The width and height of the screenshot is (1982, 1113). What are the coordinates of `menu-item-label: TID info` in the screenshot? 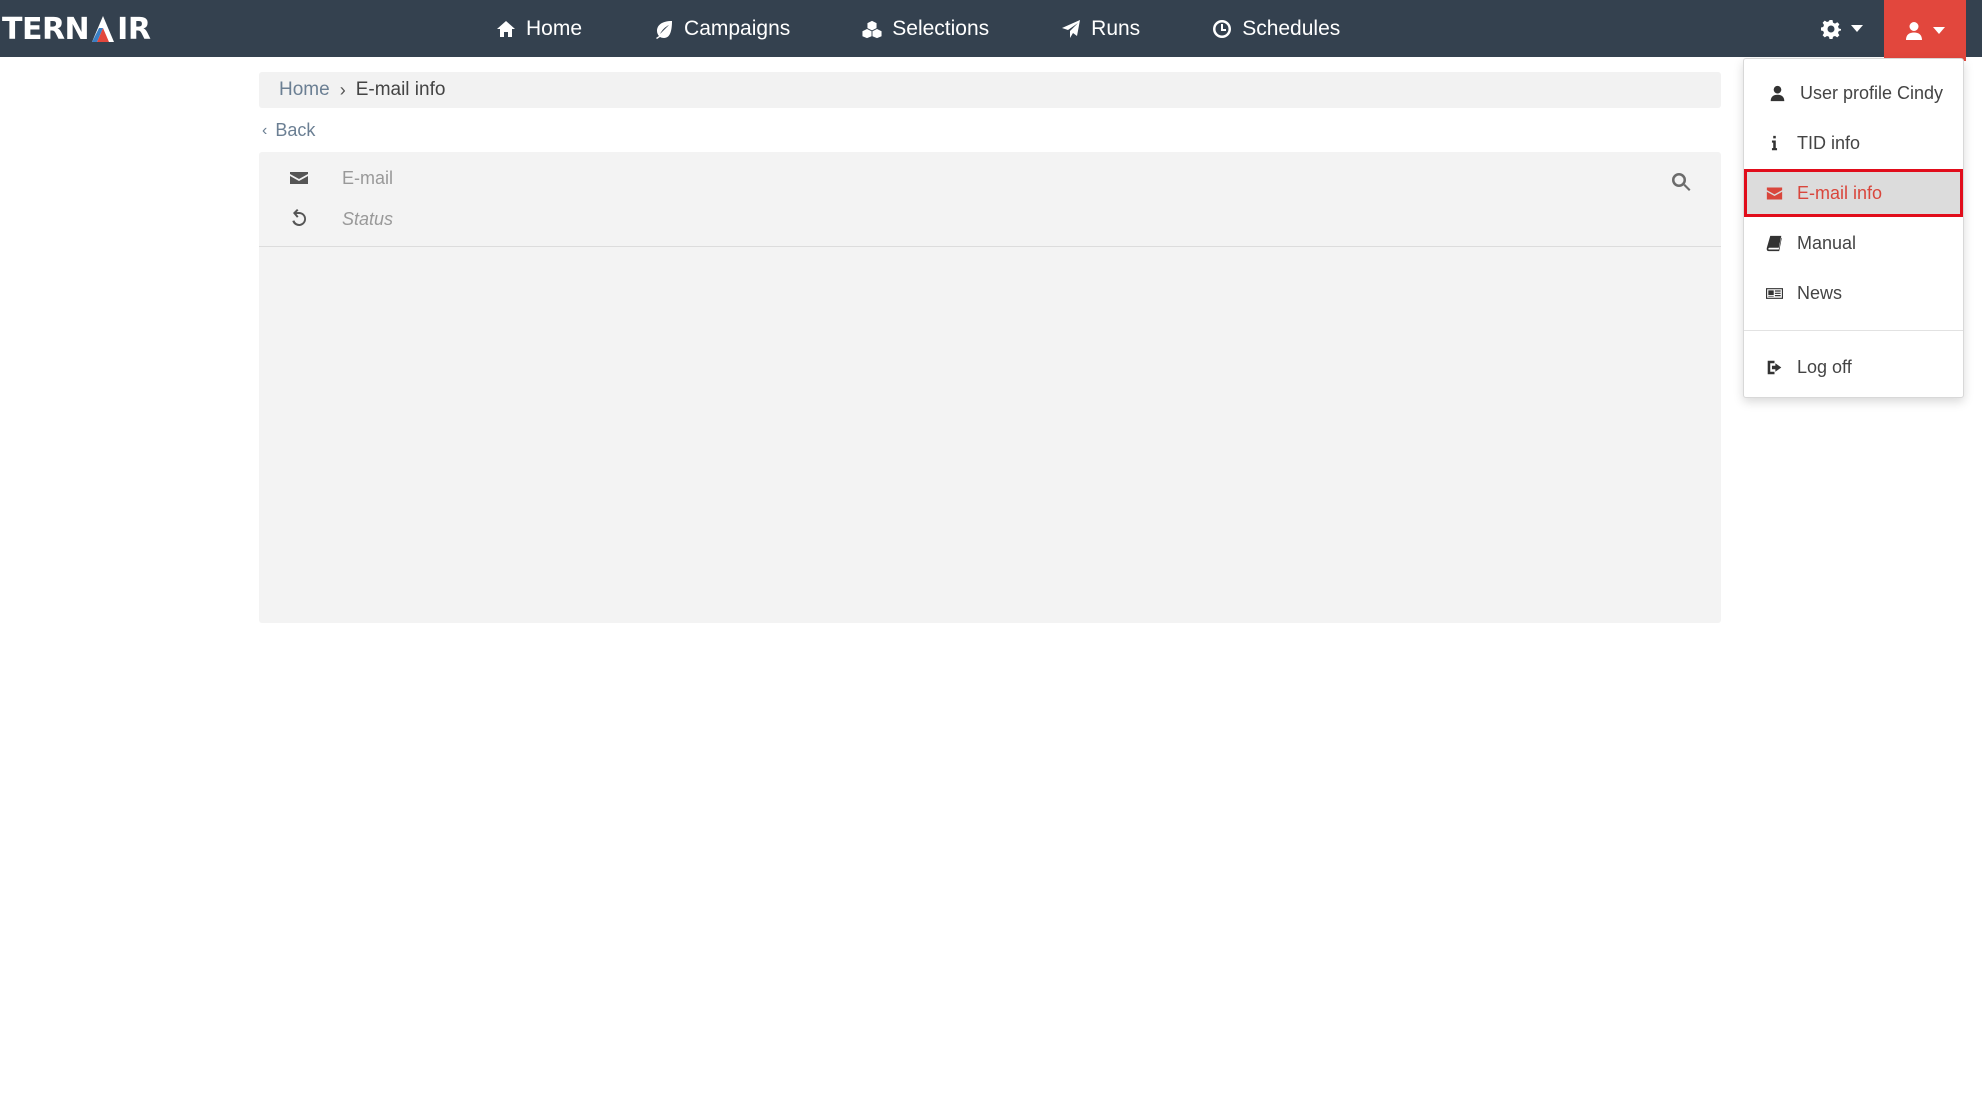 It's located at (1829, 142).